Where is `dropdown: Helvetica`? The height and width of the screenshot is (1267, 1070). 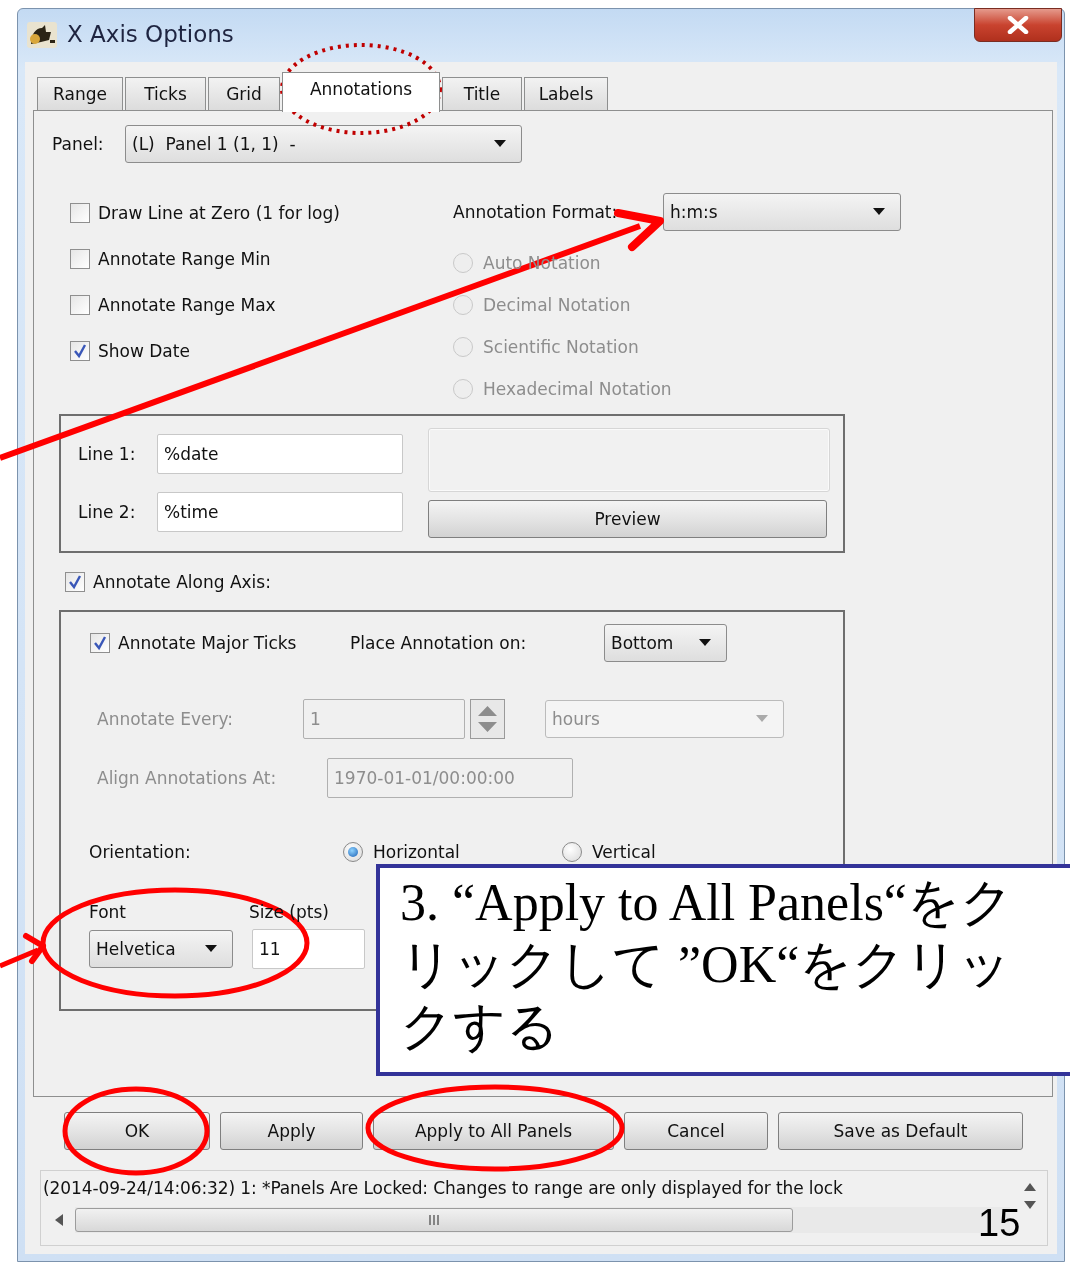
dropdown: Helvetica is located at coordinates (161, 949).